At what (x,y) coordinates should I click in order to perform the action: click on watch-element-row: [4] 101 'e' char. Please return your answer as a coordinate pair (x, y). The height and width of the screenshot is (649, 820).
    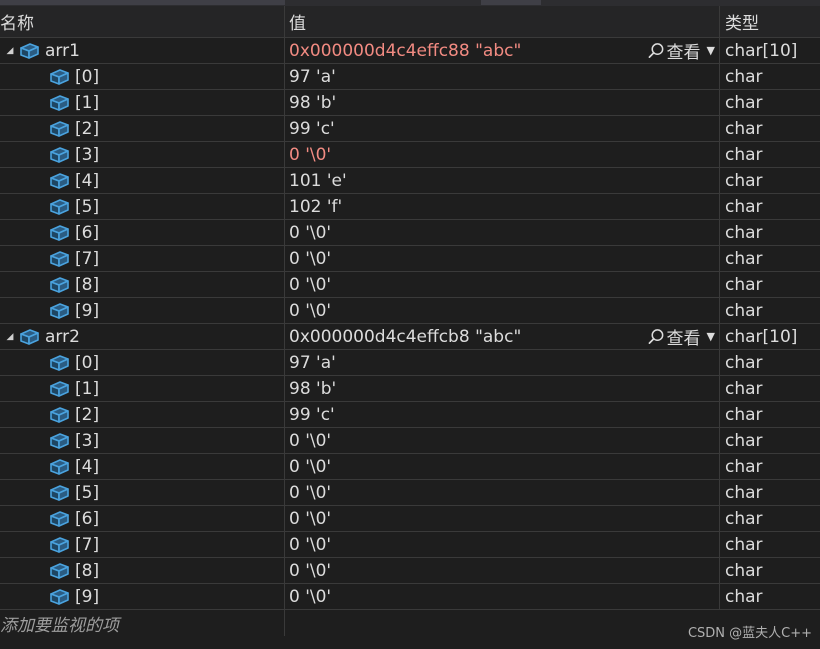
    Looking at the image, I should click on (410, 181).